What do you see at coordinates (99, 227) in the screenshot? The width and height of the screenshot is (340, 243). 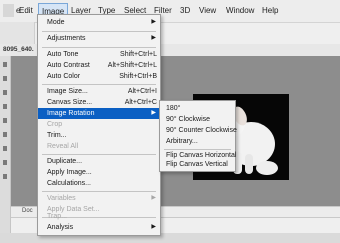 I see `menu-item-analysis: Analysis ▶` at bounding box center [99, 227].